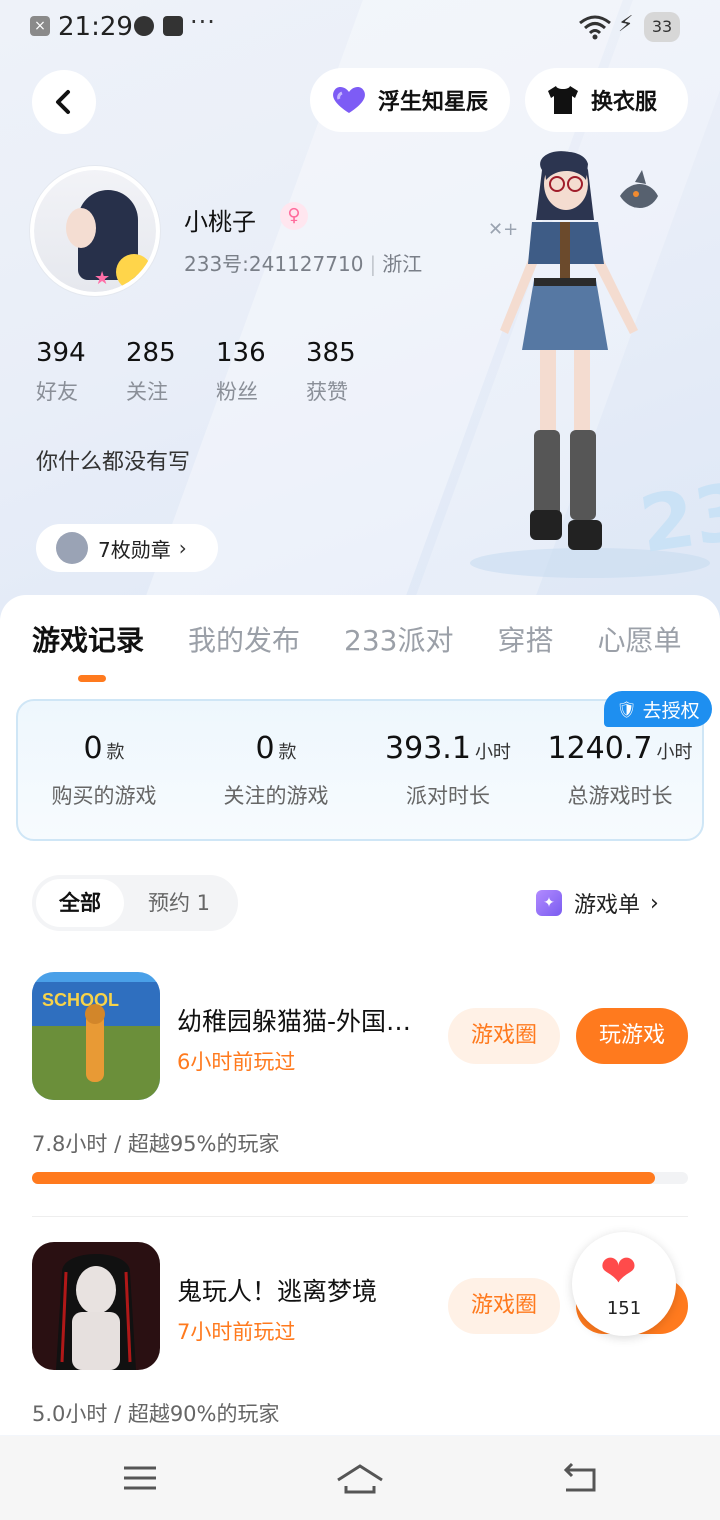 Image resolution: width=720 pixels, height=1520 pixels. I want to click on stat-value: 136, so click(241, 353).